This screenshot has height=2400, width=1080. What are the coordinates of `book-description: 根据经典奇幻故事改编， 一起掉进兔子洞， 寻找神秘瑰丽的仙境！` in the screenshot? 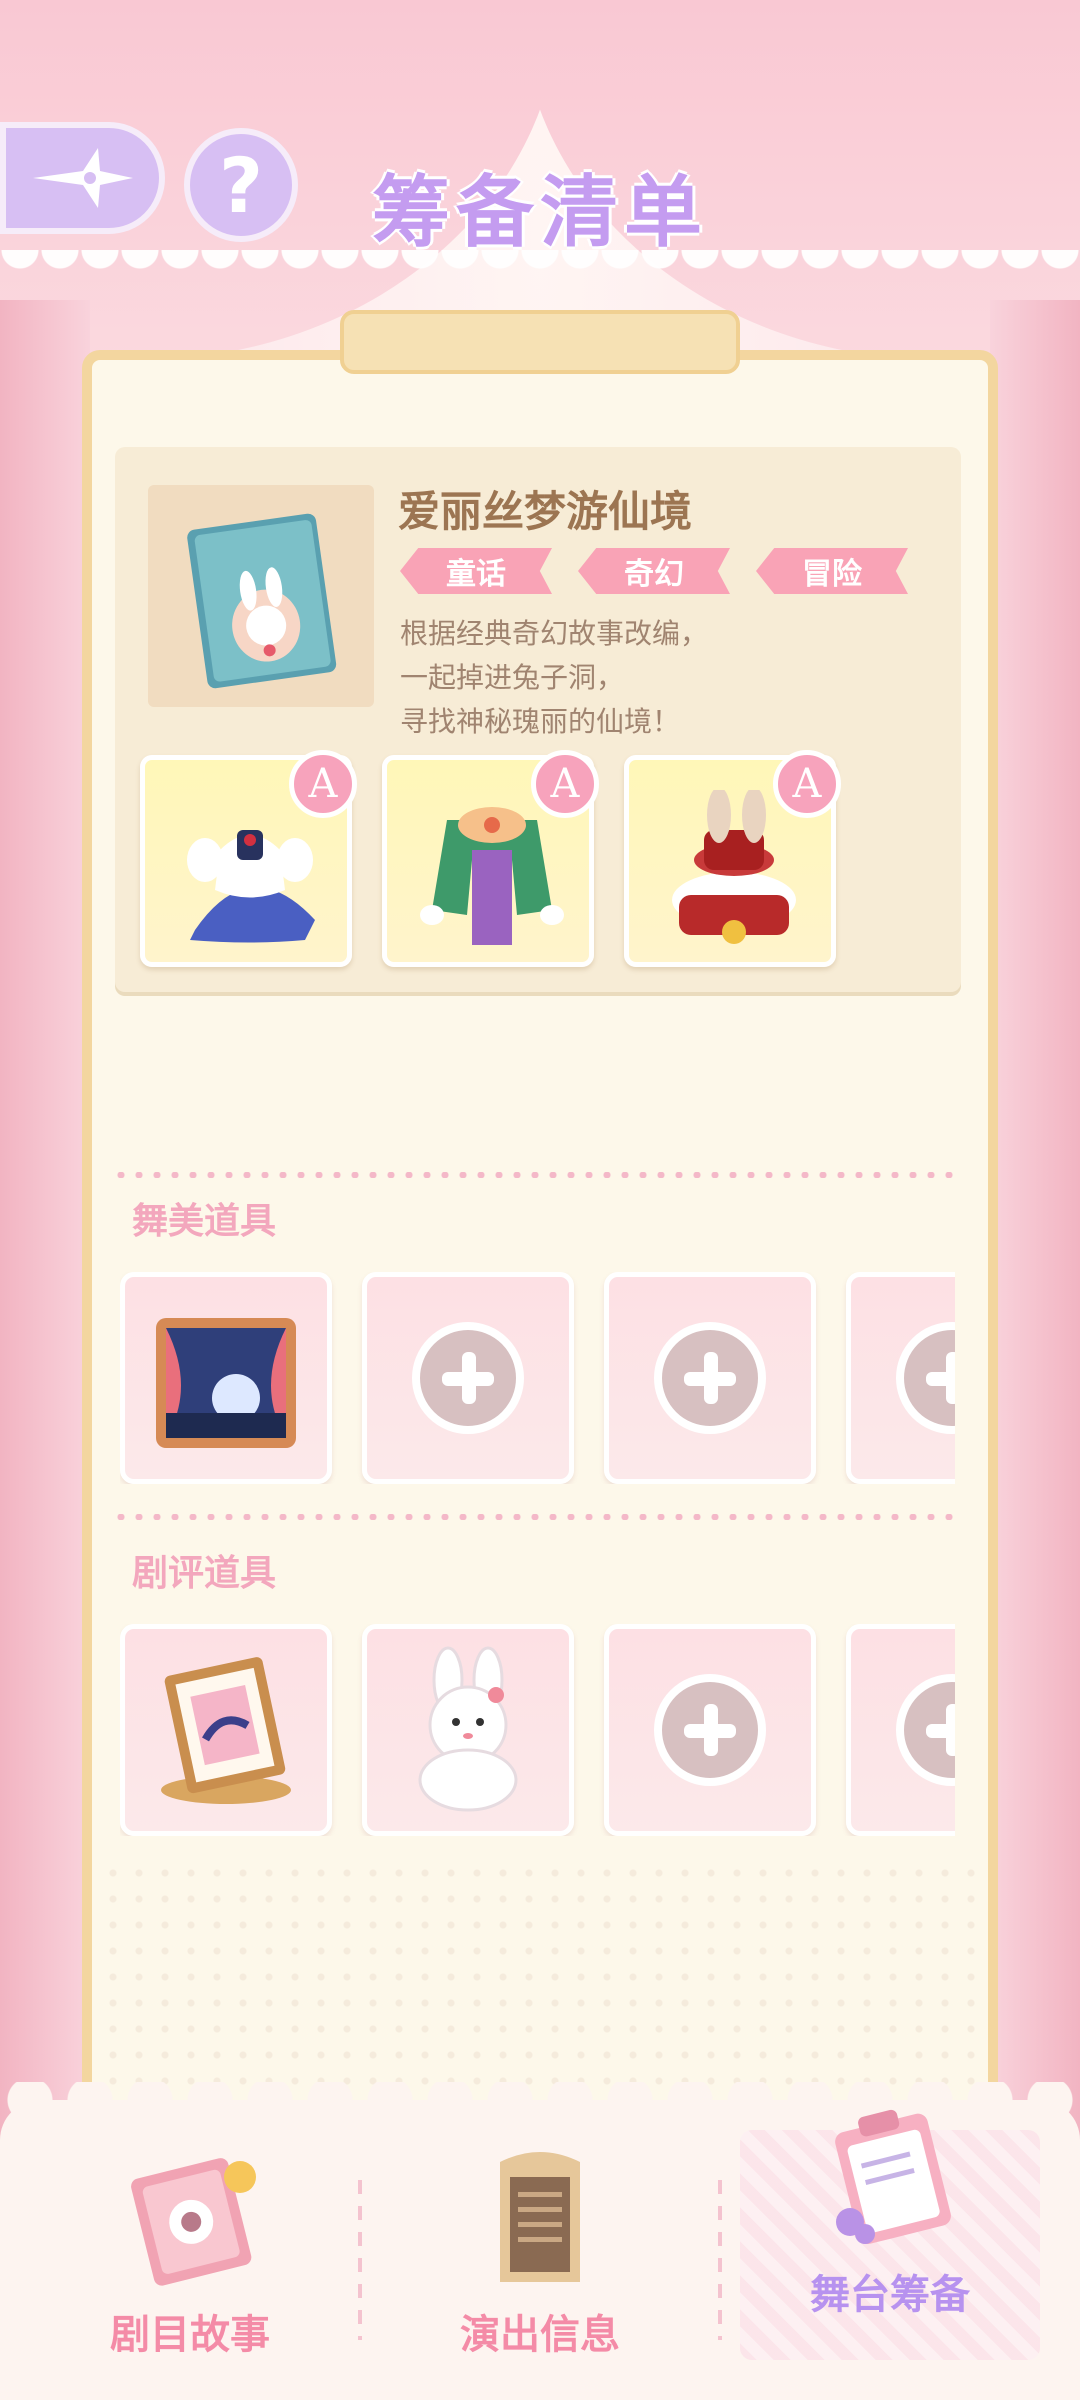 It's located at (554, 678).